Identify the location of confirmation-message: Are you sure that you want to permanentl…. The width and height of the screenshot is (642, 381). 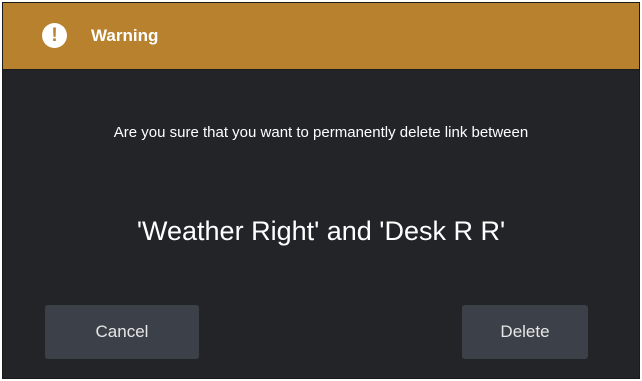
(321, 132).